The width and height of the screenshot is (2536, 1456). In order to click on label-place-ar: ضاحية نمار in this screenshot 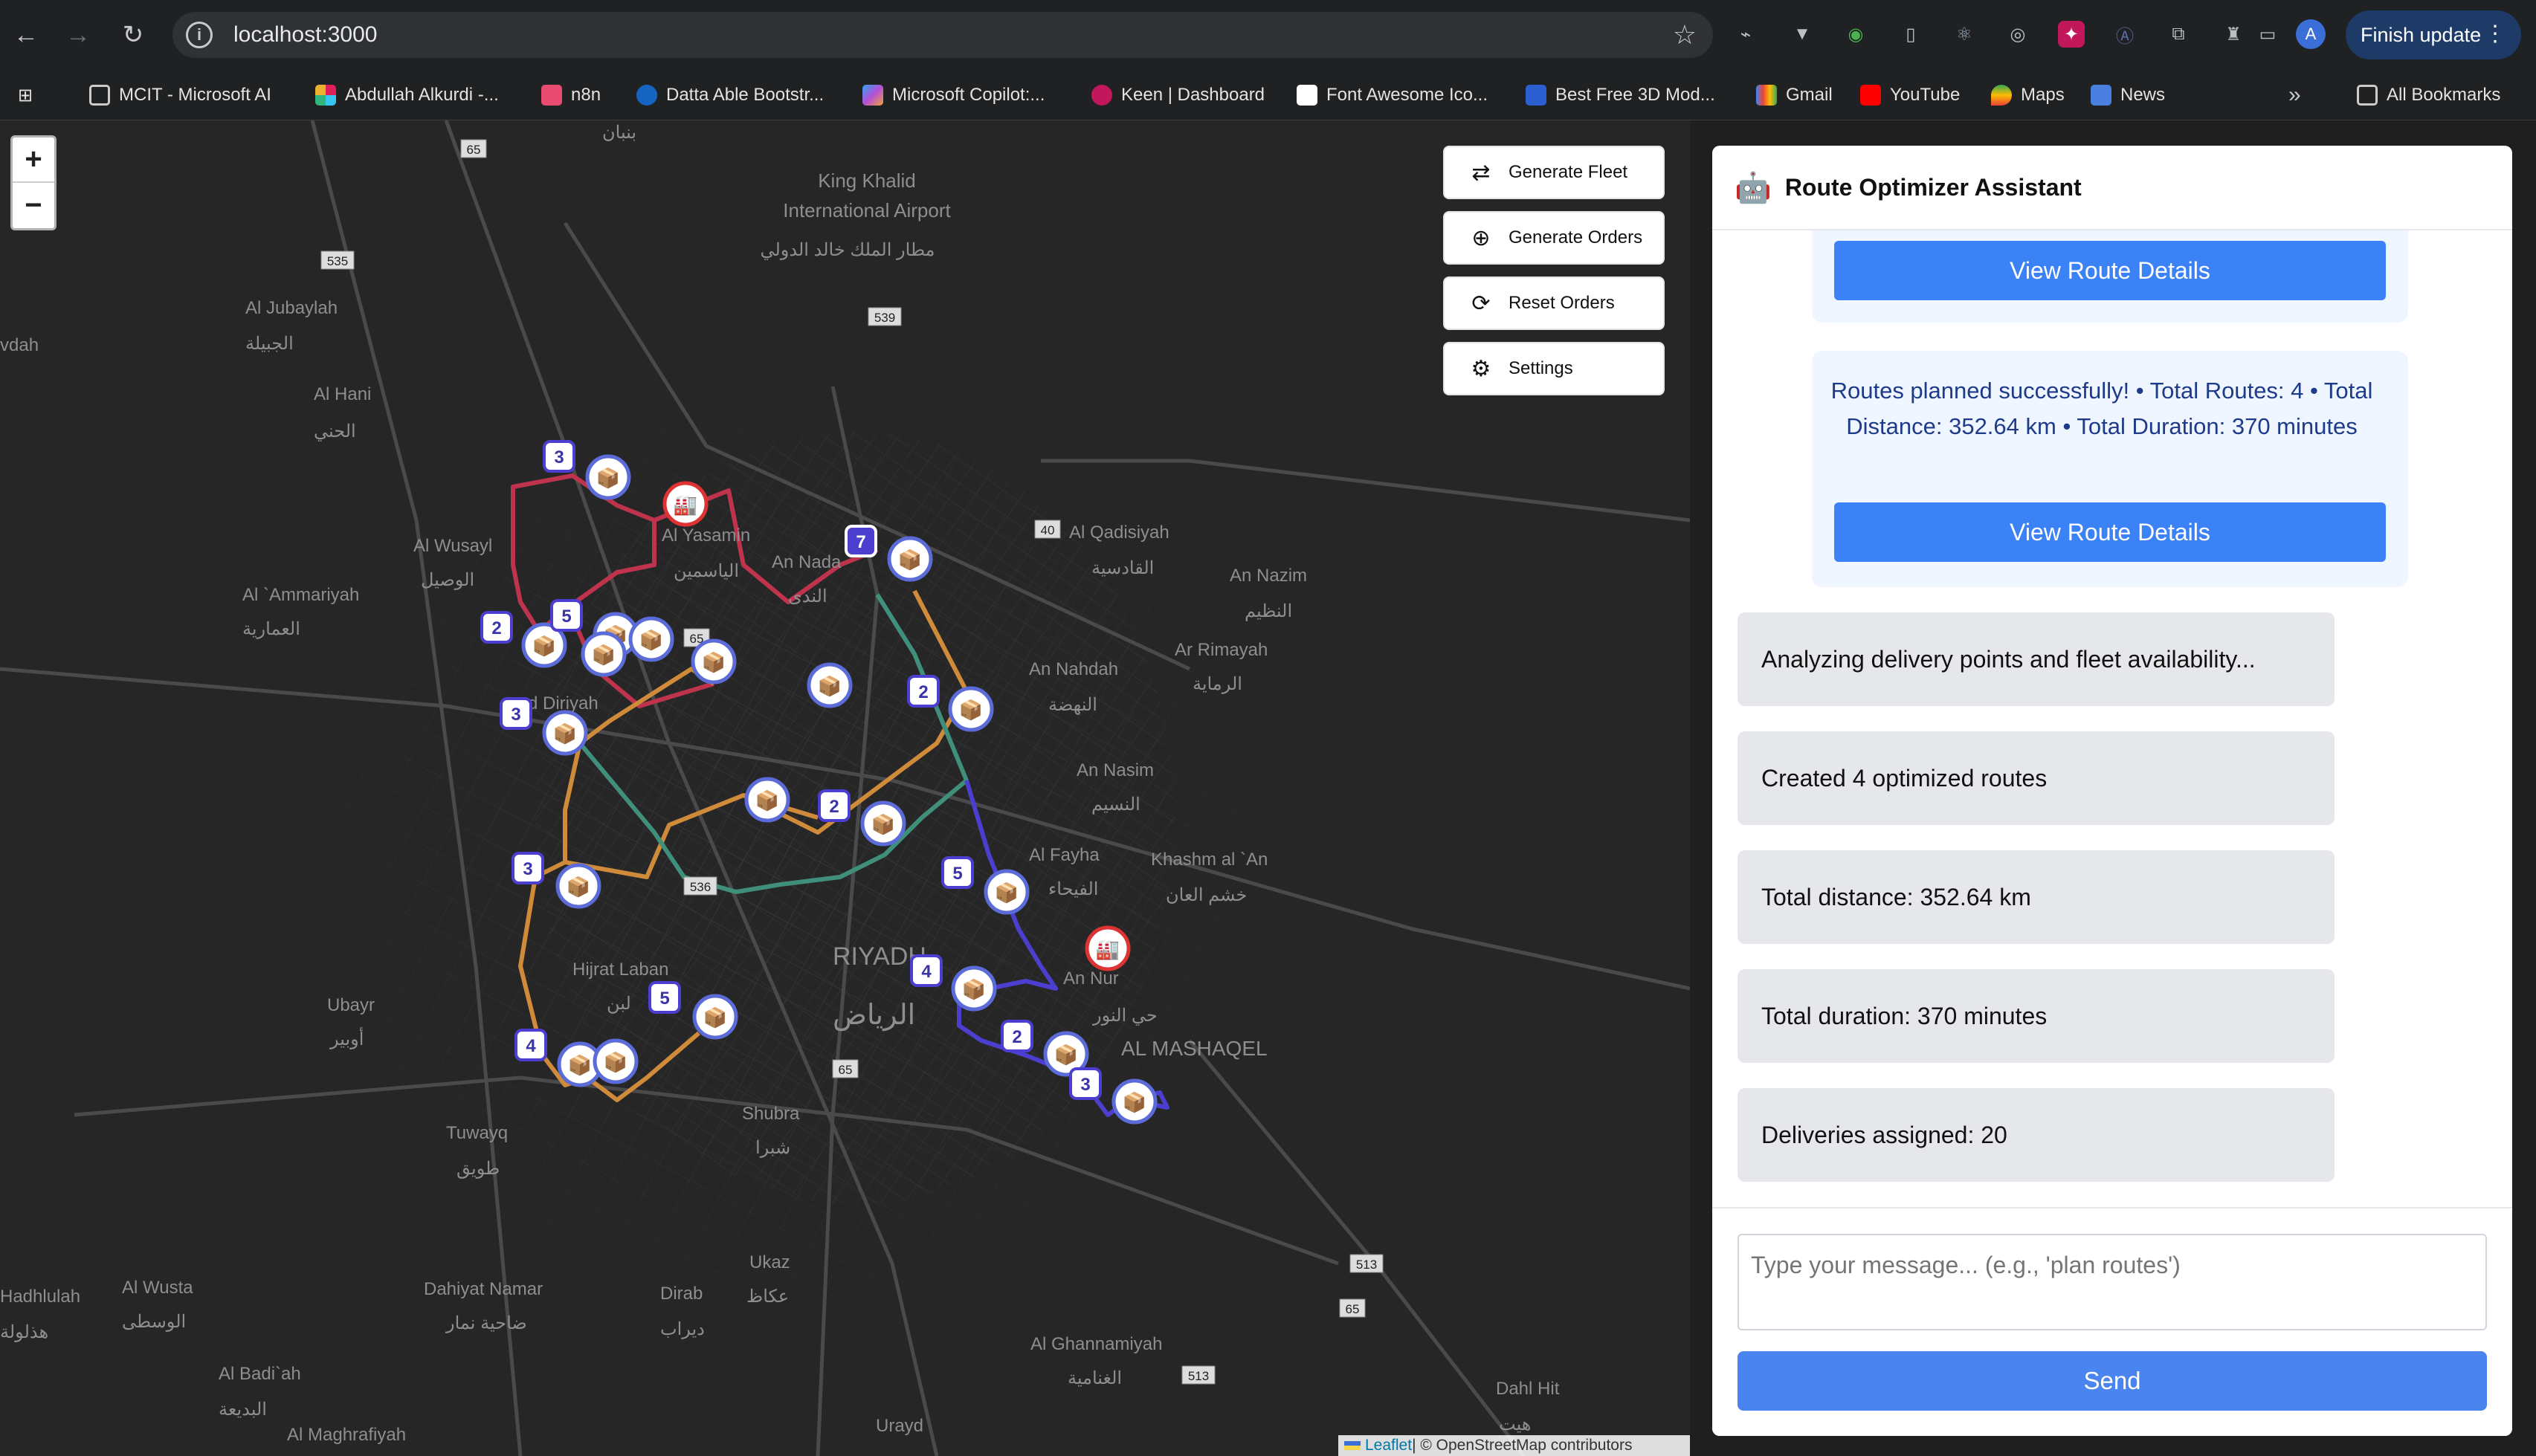, I will do `click(486, 1323)`.